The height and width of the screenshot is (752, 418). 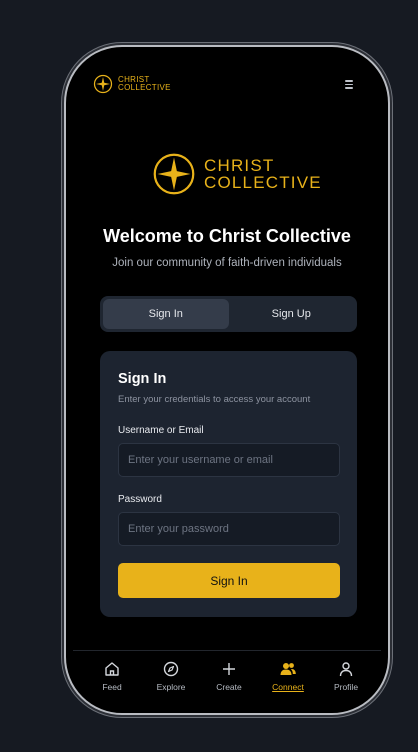 I want to click on nav-item-feed: Feed, so click(x=112, y=676).